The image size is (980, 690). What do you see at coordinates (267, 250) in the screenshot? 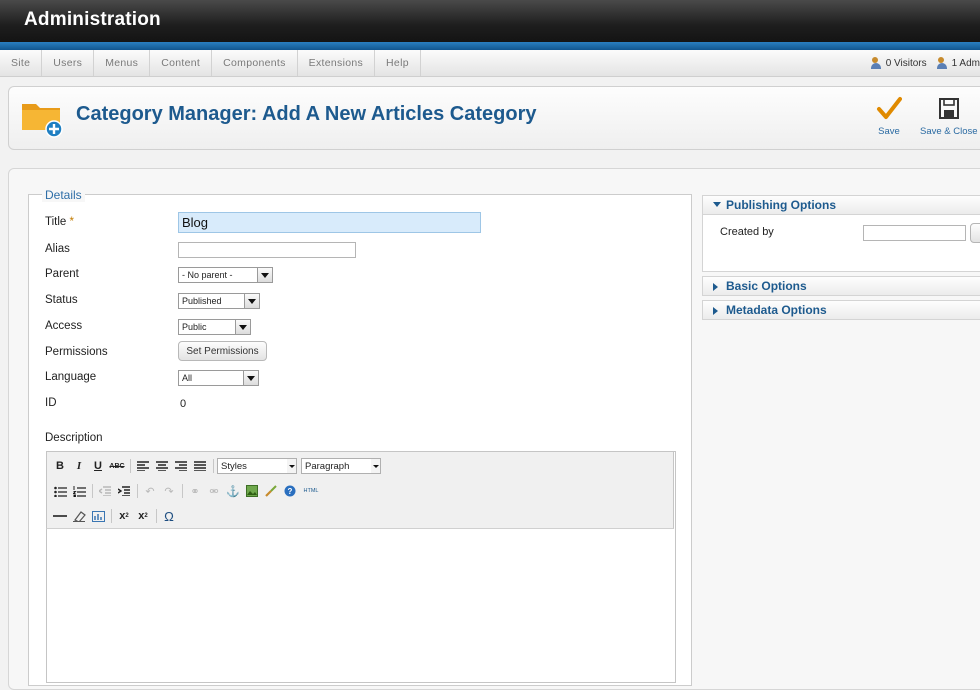
I see `alias-input` at bounding box center [267, 250].